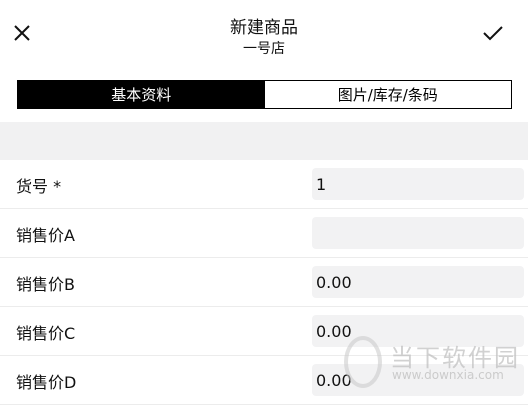 This screenshot has width=528, height=405. What do you see at coordinates (264, 380) in the screenshot?
I see `form-row-price-d: 销售价D 0.00` at bounding box center [264, 380].